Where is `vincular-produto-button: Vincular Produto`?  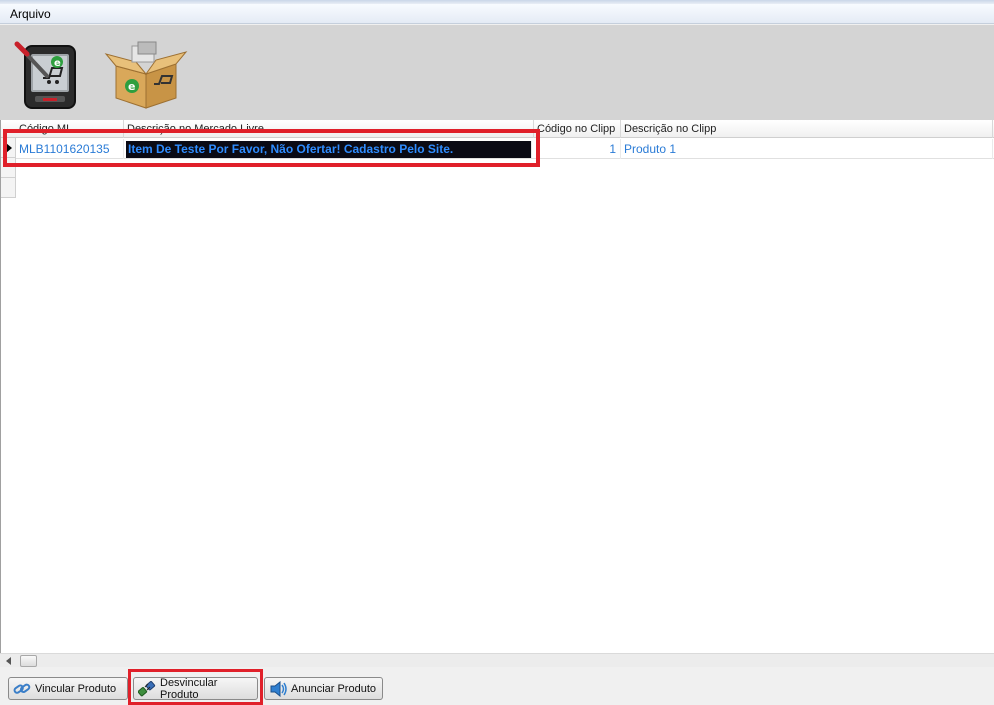 vincular-produto-button: Vincular Produto is located at coordinates (68, 688).